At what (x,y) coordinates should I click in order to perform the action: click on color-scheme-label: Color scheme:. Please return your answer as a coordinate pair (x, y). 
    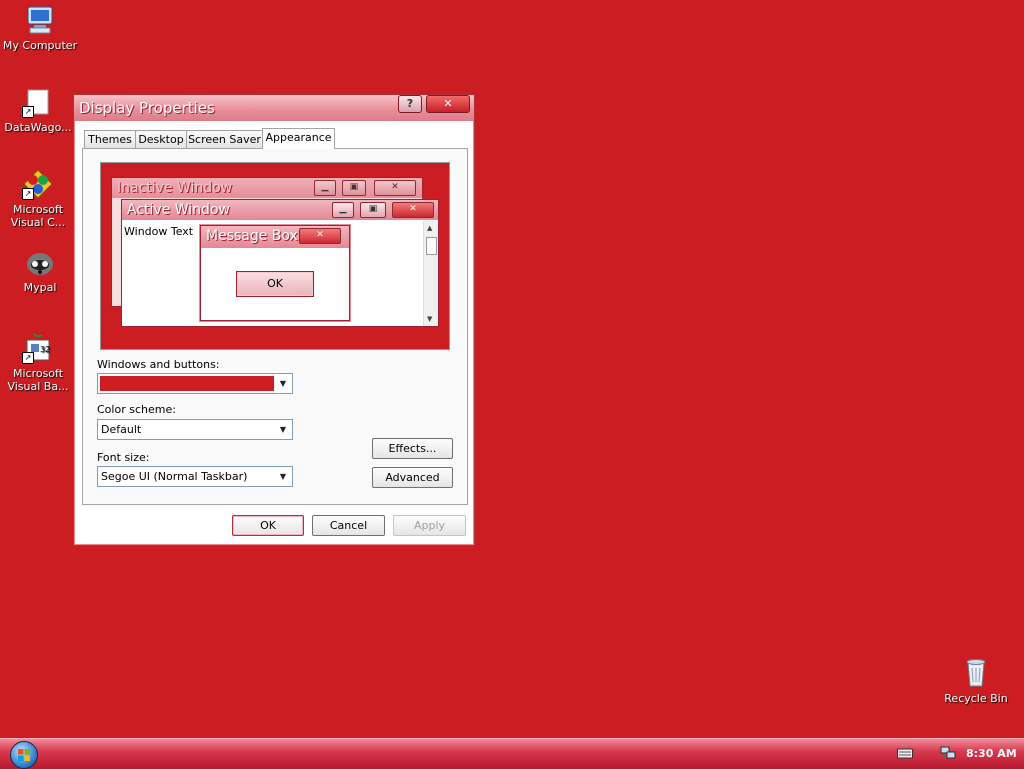
    Looking at the image, I should click on (136, 409).